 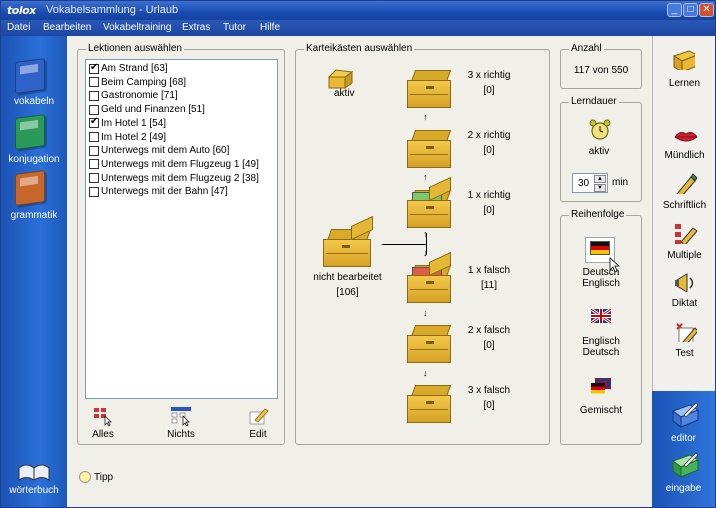 What do you see at coordinates (489, 270) in the screenshot?
I see `box-label: 1 x falsch` at bounding box center [489, 270].